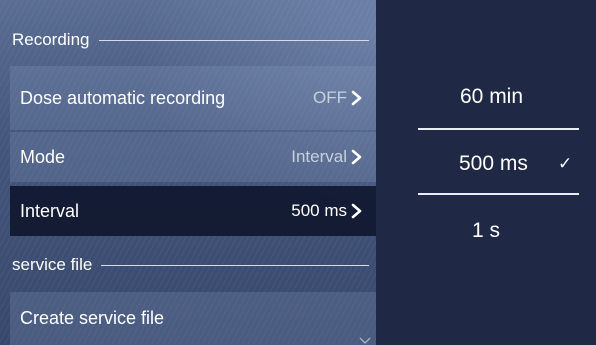 This screenshot has height=345, width=596. I want to click on selection-divider-bottom, so click(498, 194).